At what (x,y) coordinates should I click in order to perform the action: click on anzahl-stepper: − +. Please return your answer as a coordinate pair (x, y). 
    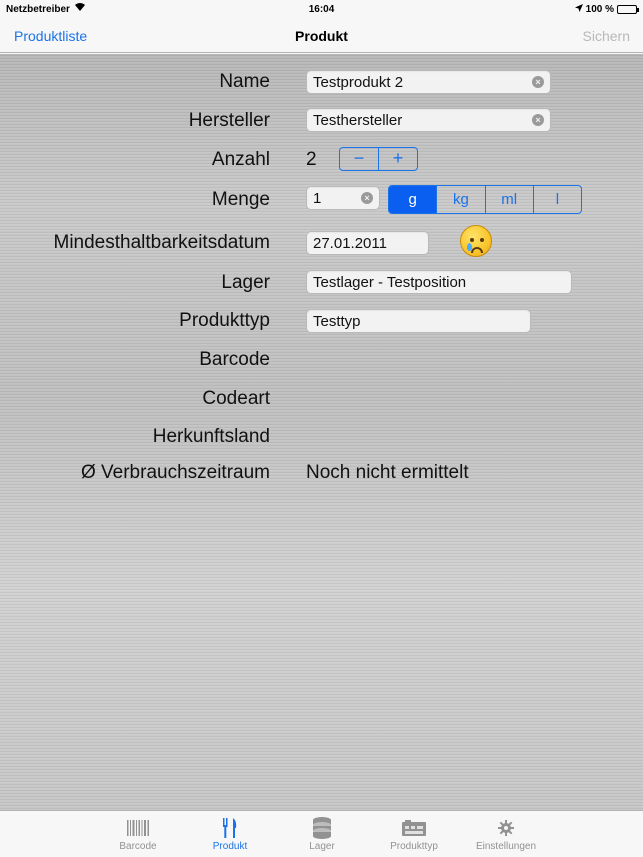
    Looking at the image, I should click on (378, 159).